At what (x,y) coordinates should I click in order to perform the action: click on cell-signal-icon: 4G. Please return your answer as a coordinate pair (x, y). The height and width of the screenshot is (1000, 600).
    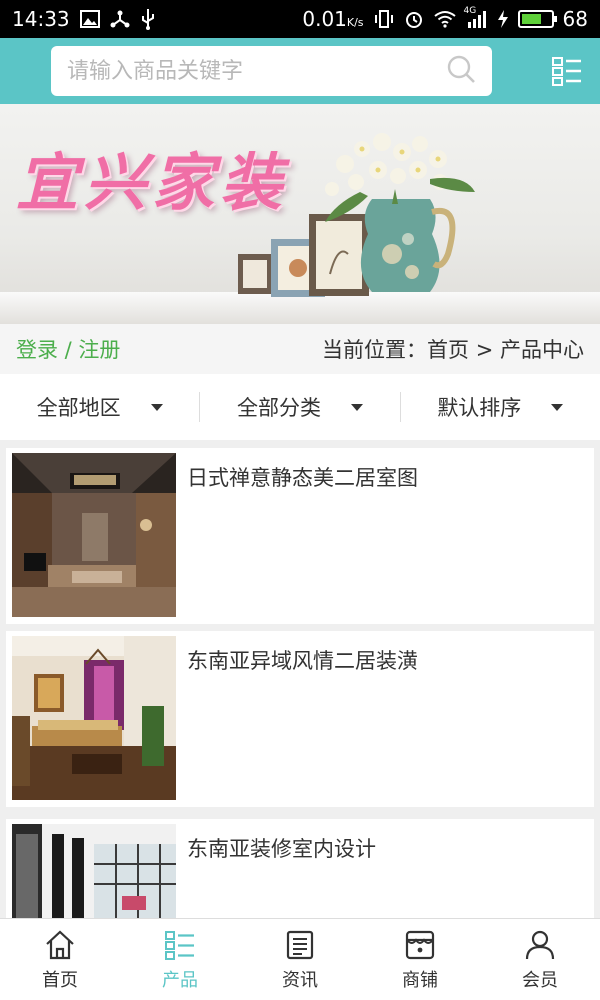
    Looking at the image, I should click on (476, 17).